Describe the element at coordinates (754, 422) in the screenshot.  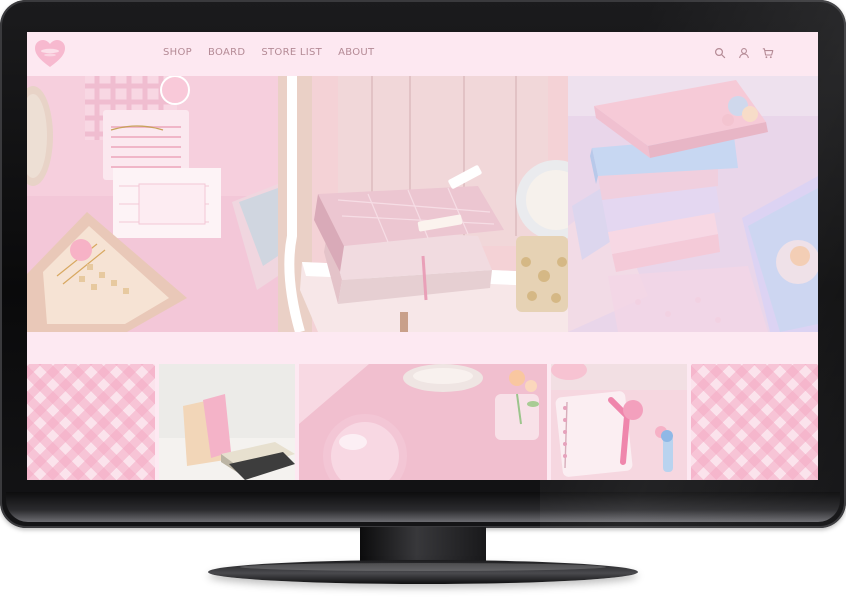
I see `gingham-pattern-tile-right` at that location.